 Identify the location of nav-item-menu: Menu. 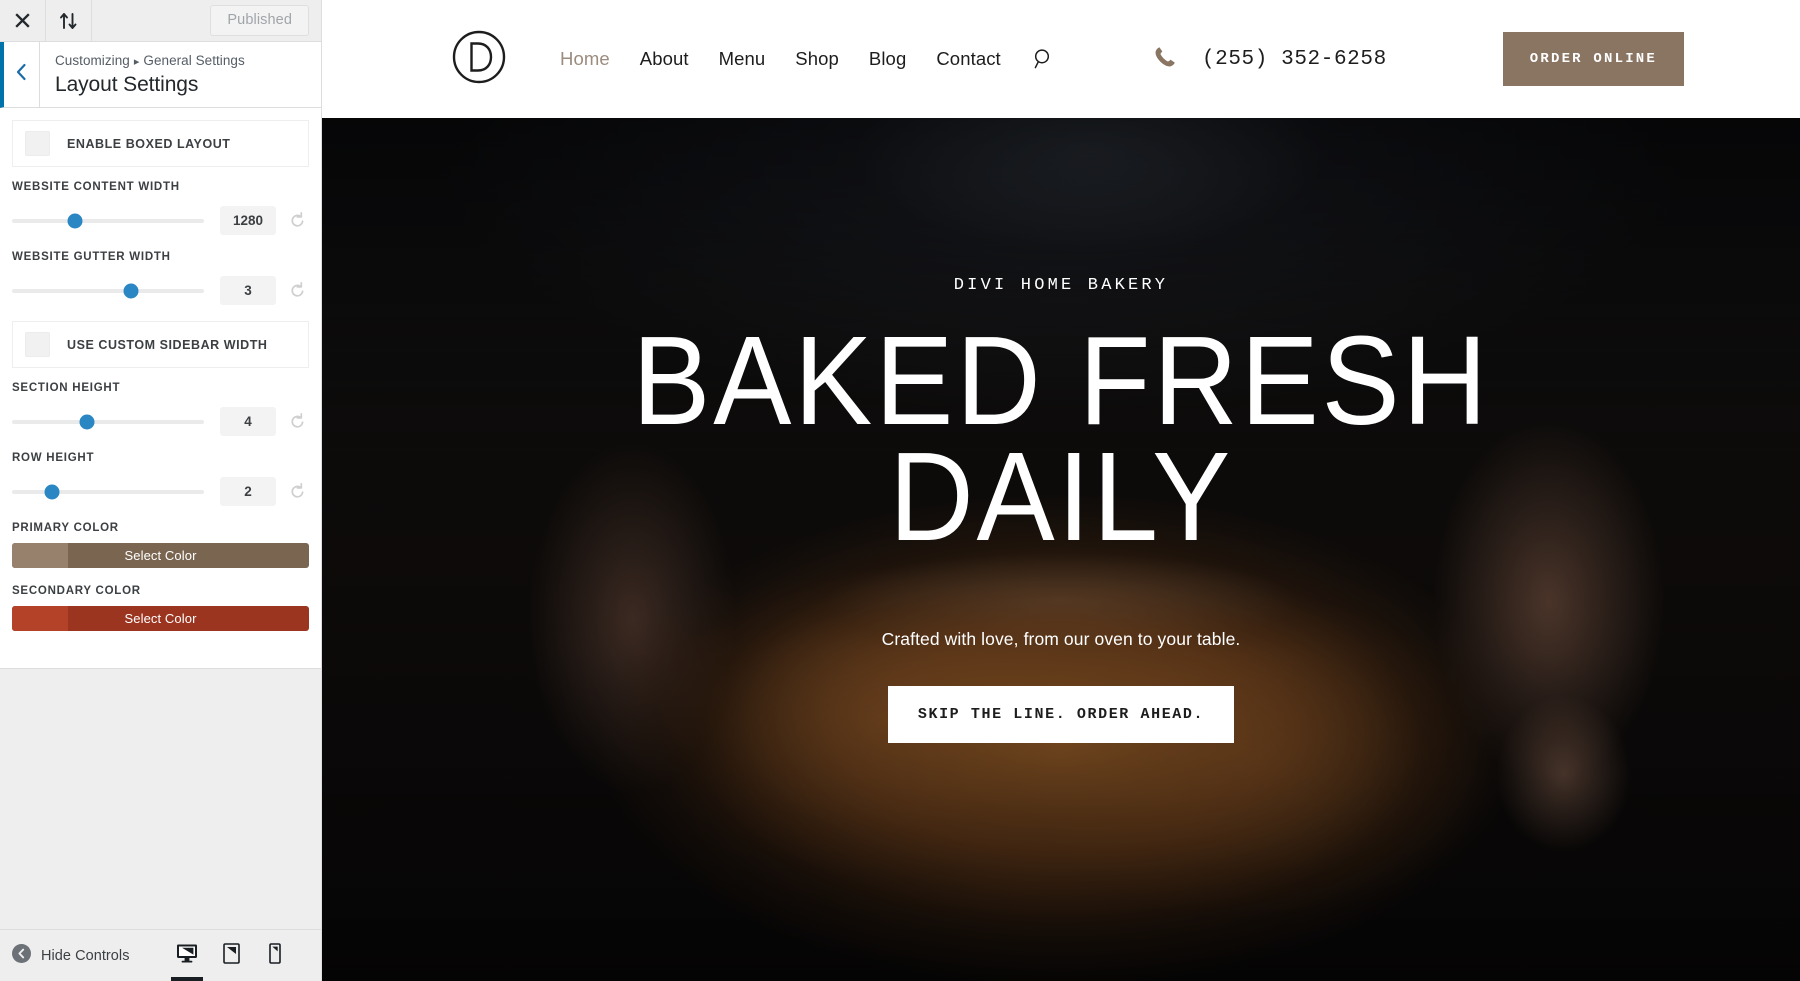
(742, 59).